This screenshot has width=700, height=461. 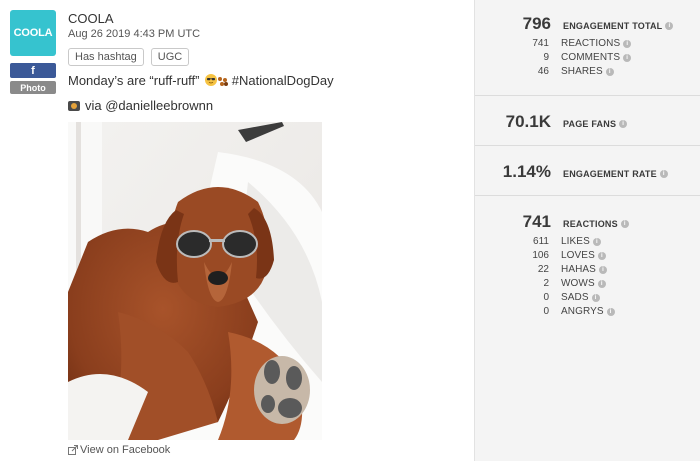 I want to click on credit-text: via @danielleebrownn, so click(x=149, y=105).